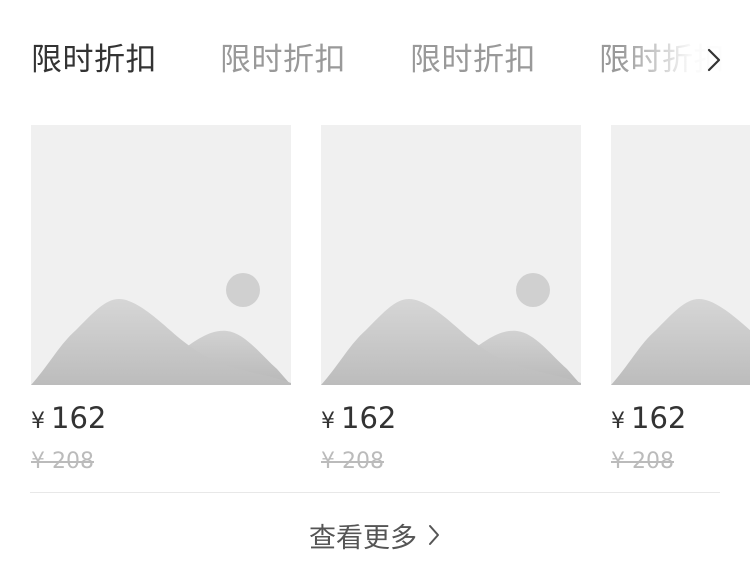 The height and width of the screenshot is (586, 750). I want to click on tab-discount-3: 限时折扣, so click(473, 60).